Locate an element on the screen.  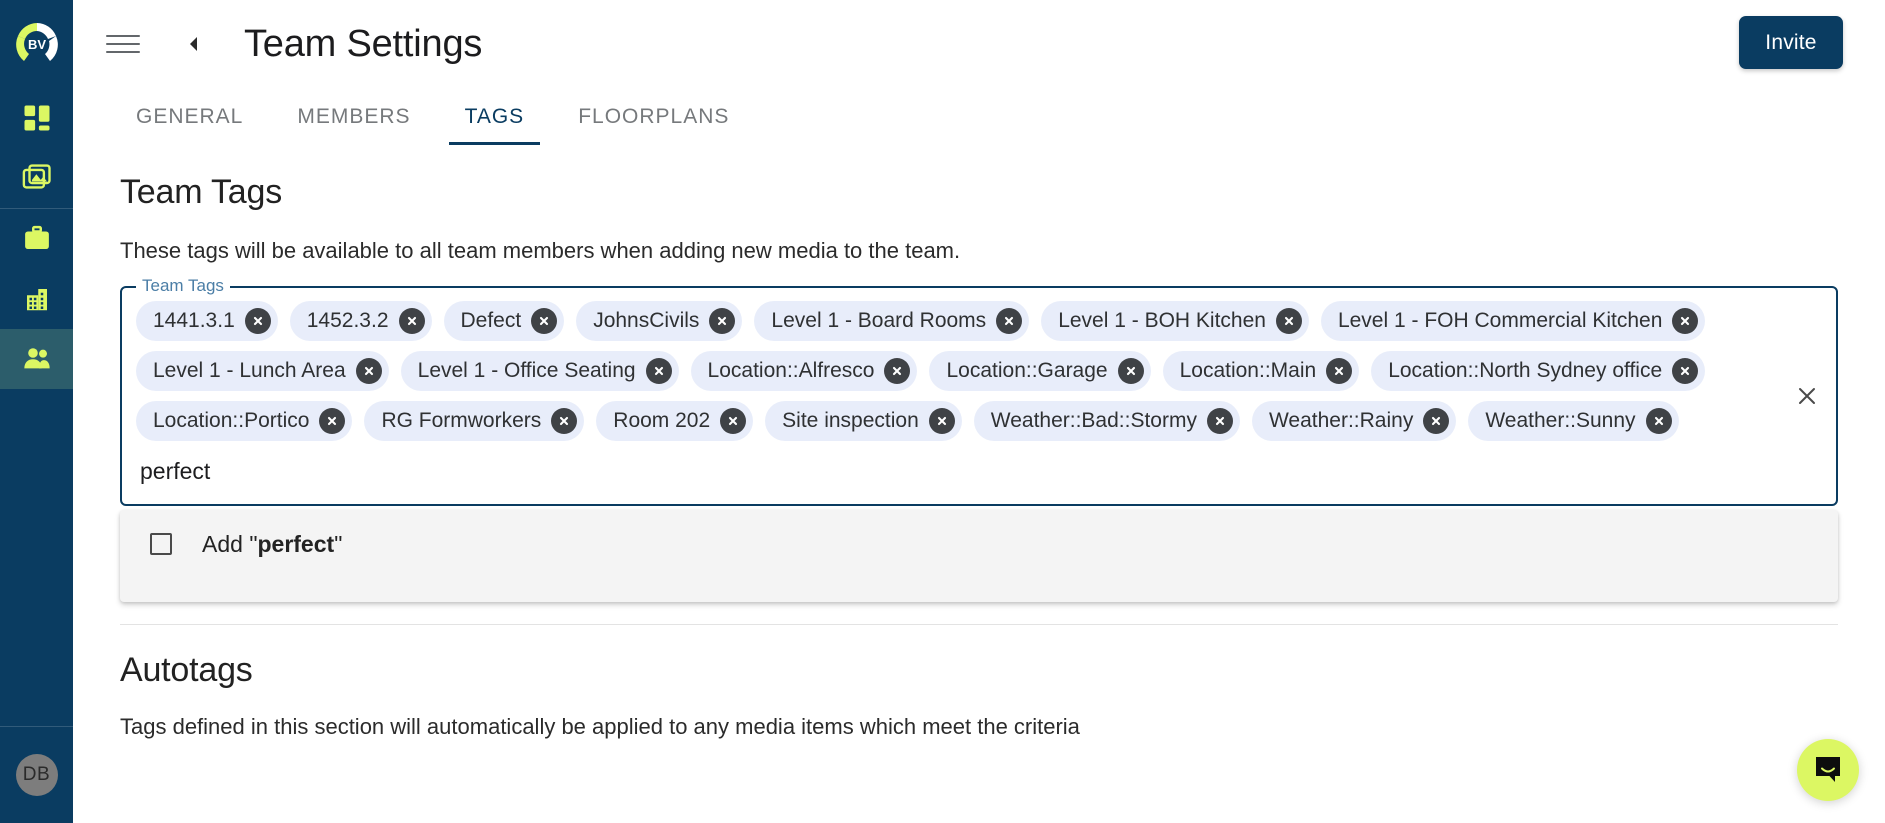
autotags-heading: Autotags is located at coordinates (186, 670).